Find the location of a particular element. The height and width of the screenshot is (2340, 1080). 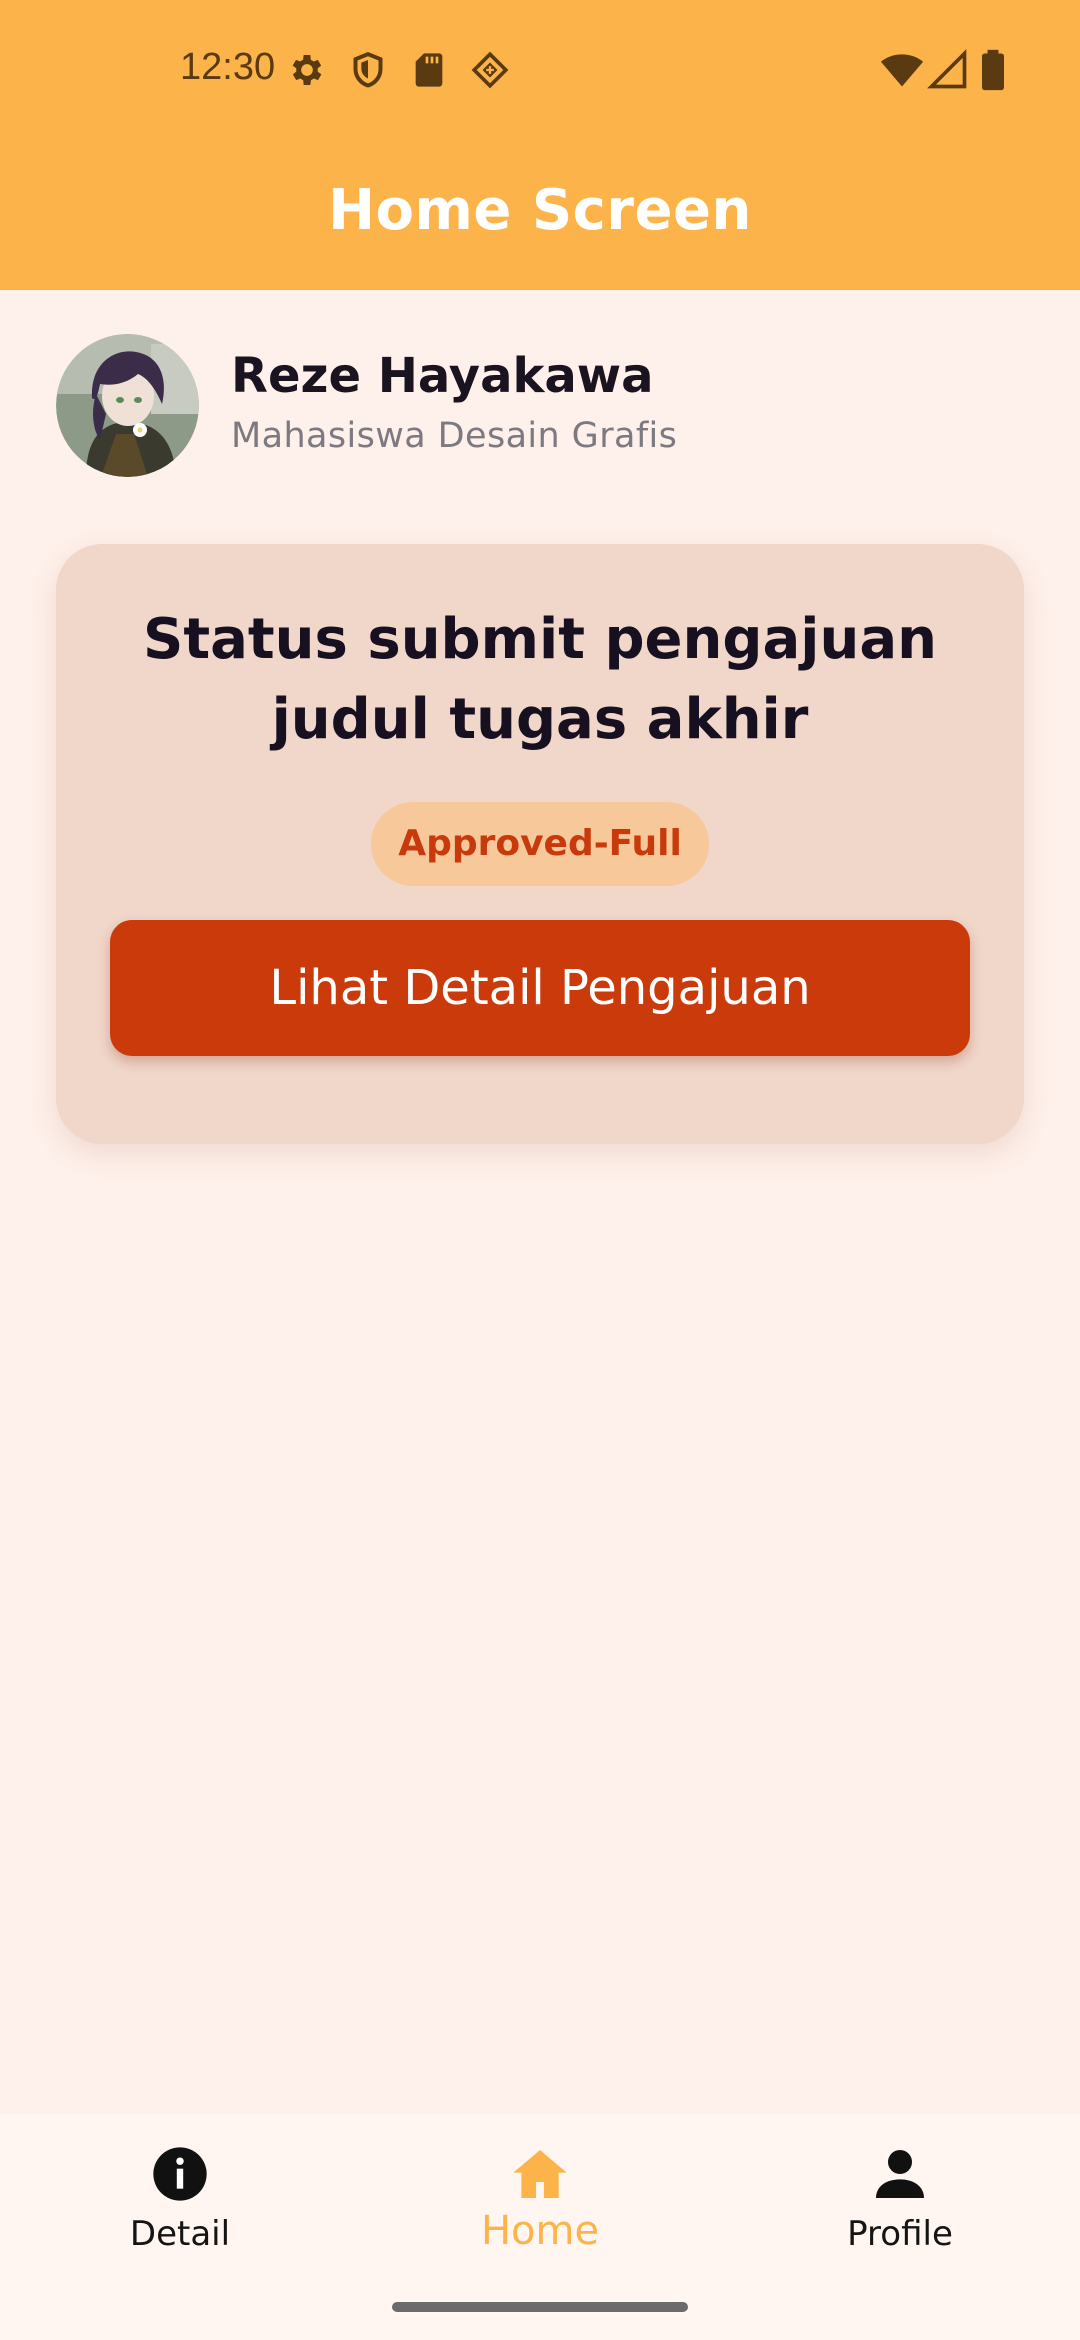

nav-label-profile: Profile is located at coordinates (900, 2234).